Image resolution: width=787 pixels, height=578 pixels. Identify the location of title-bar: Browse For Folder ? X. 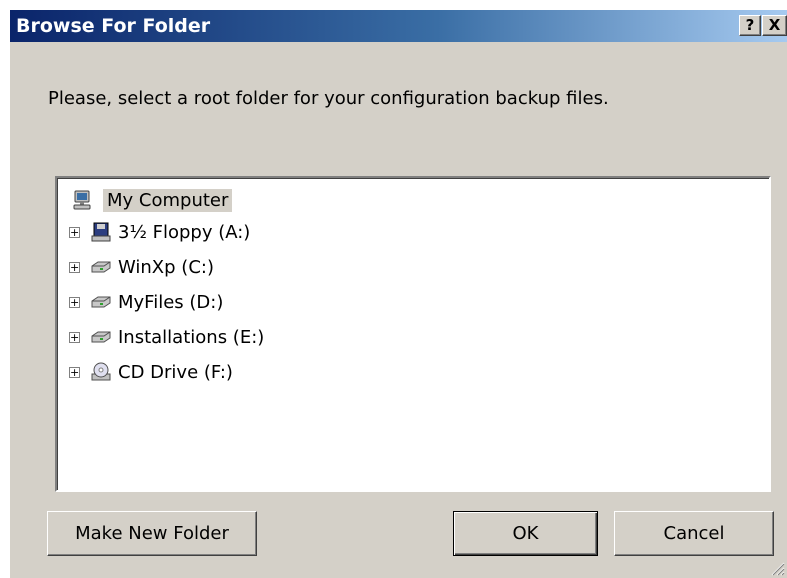
(398, 26).